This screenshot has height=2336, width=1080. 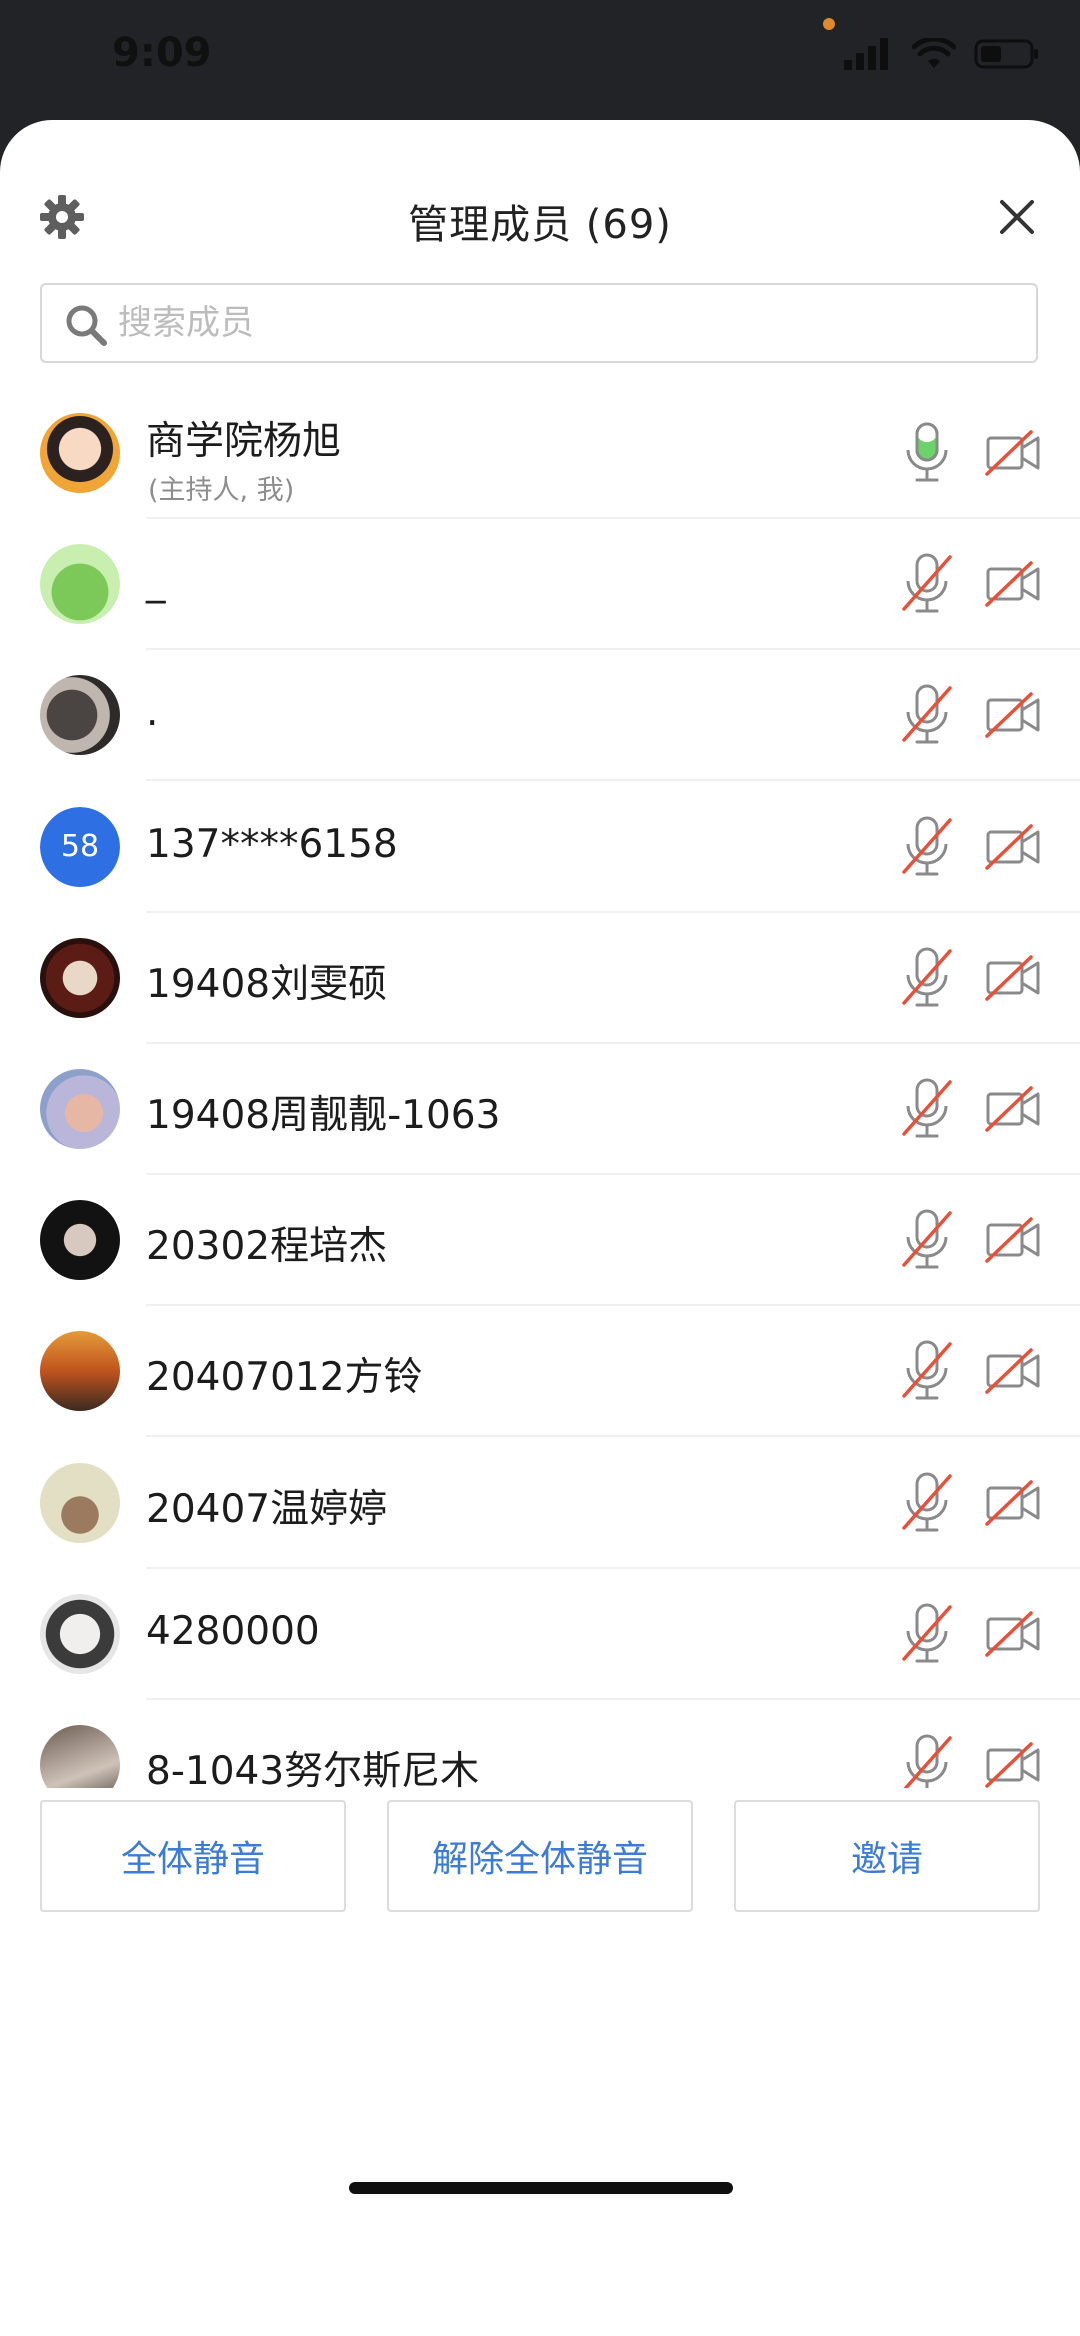 What do you see at coordinates (540, 60) in the screenshot?
I see `status-bar: 9:09` at bounding box center [540, 60].